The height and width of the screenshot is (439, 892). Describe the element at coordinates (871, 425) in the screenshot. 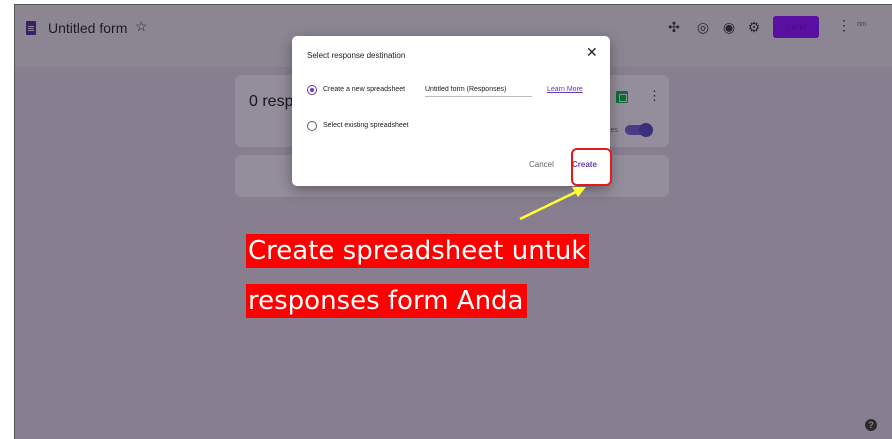

I see `help-icon: ?` at that location.